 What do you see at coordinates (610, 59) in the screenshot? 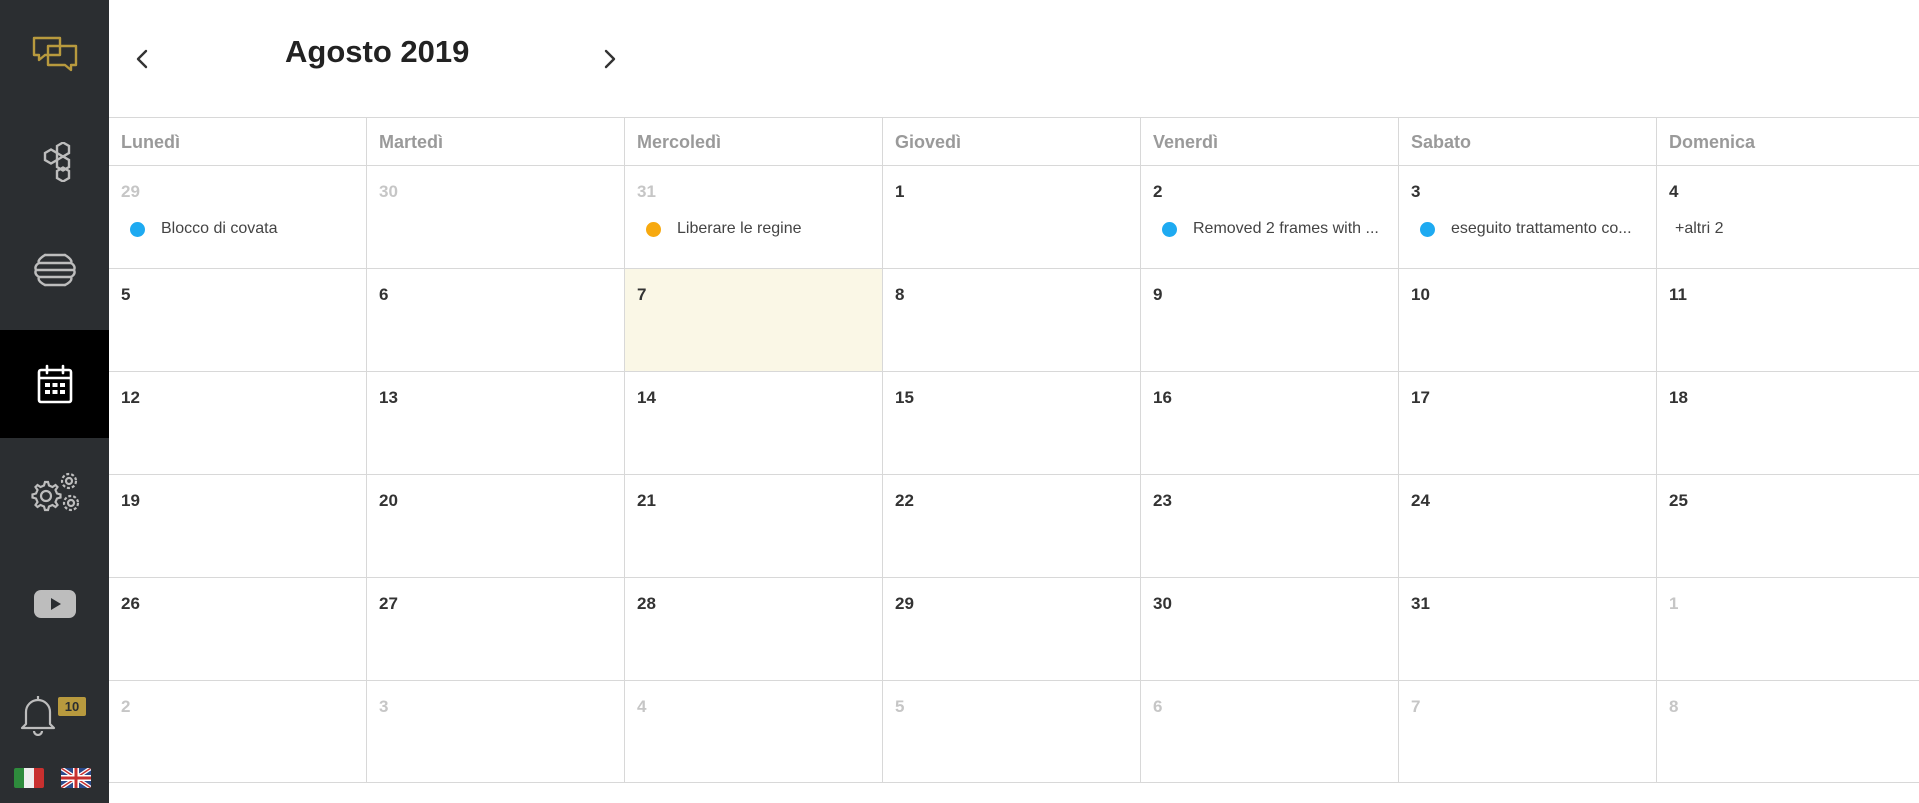
I see `next-month-button` at bounding box center [610, 59].